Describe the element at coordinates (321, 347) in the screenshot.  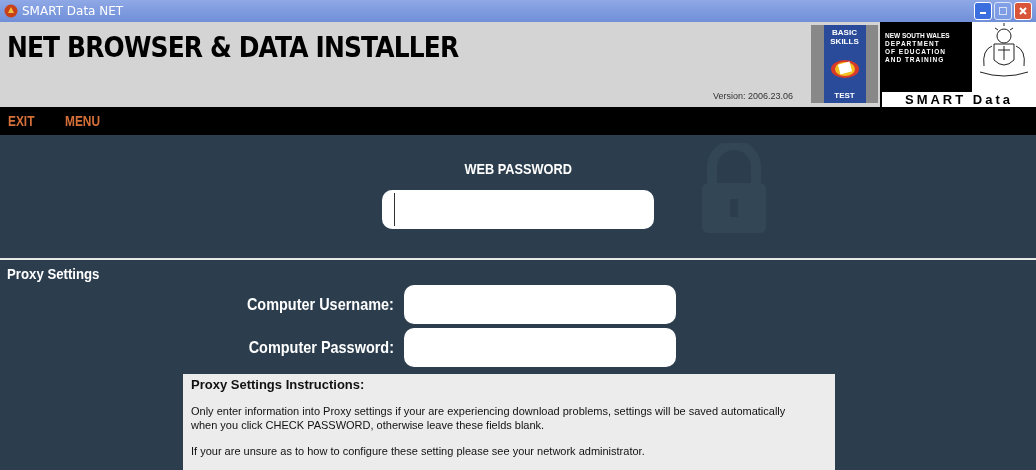
I see `field-label: Computer Password:` at that location.